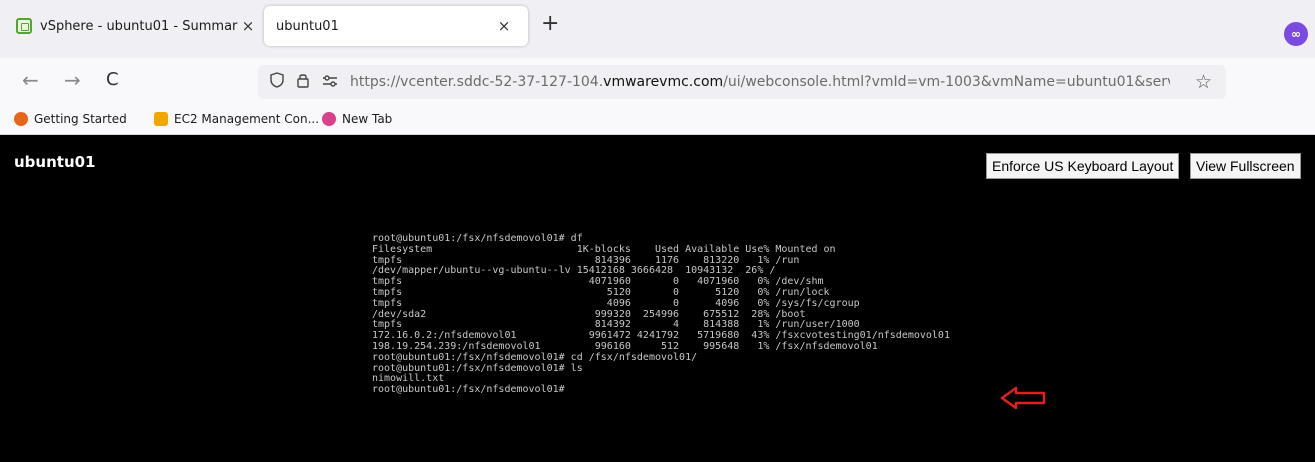 This screenshot has height=462, width=1315. I want to click on lock-icon, so click(303, 82).